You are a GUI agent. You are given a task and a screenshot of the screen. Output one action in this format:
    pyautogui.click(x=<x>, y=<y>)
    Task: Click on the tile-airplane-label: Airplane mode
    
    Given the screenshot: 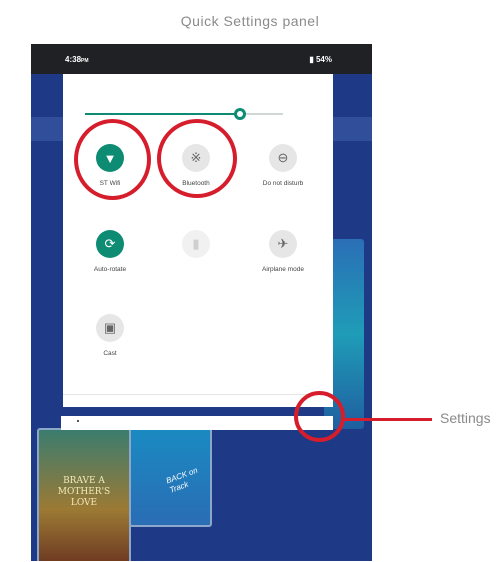 What is the action you would take?
    pyautogui.click(x=283, y=269)
    